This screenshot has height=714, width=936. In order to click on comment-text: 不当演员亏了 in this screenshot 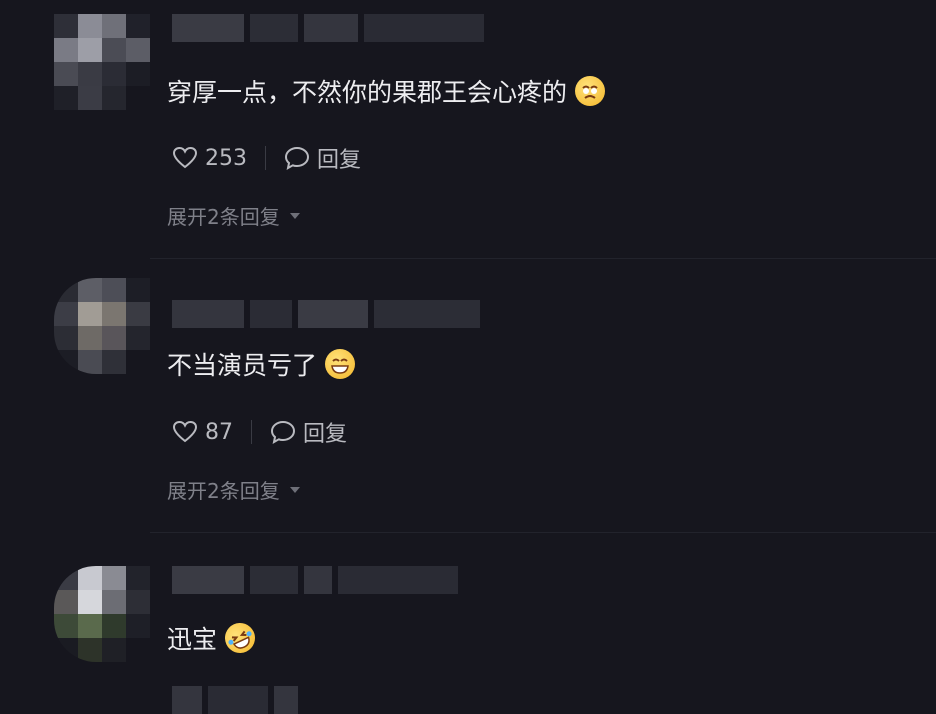, I will do `click(242, 365)`.